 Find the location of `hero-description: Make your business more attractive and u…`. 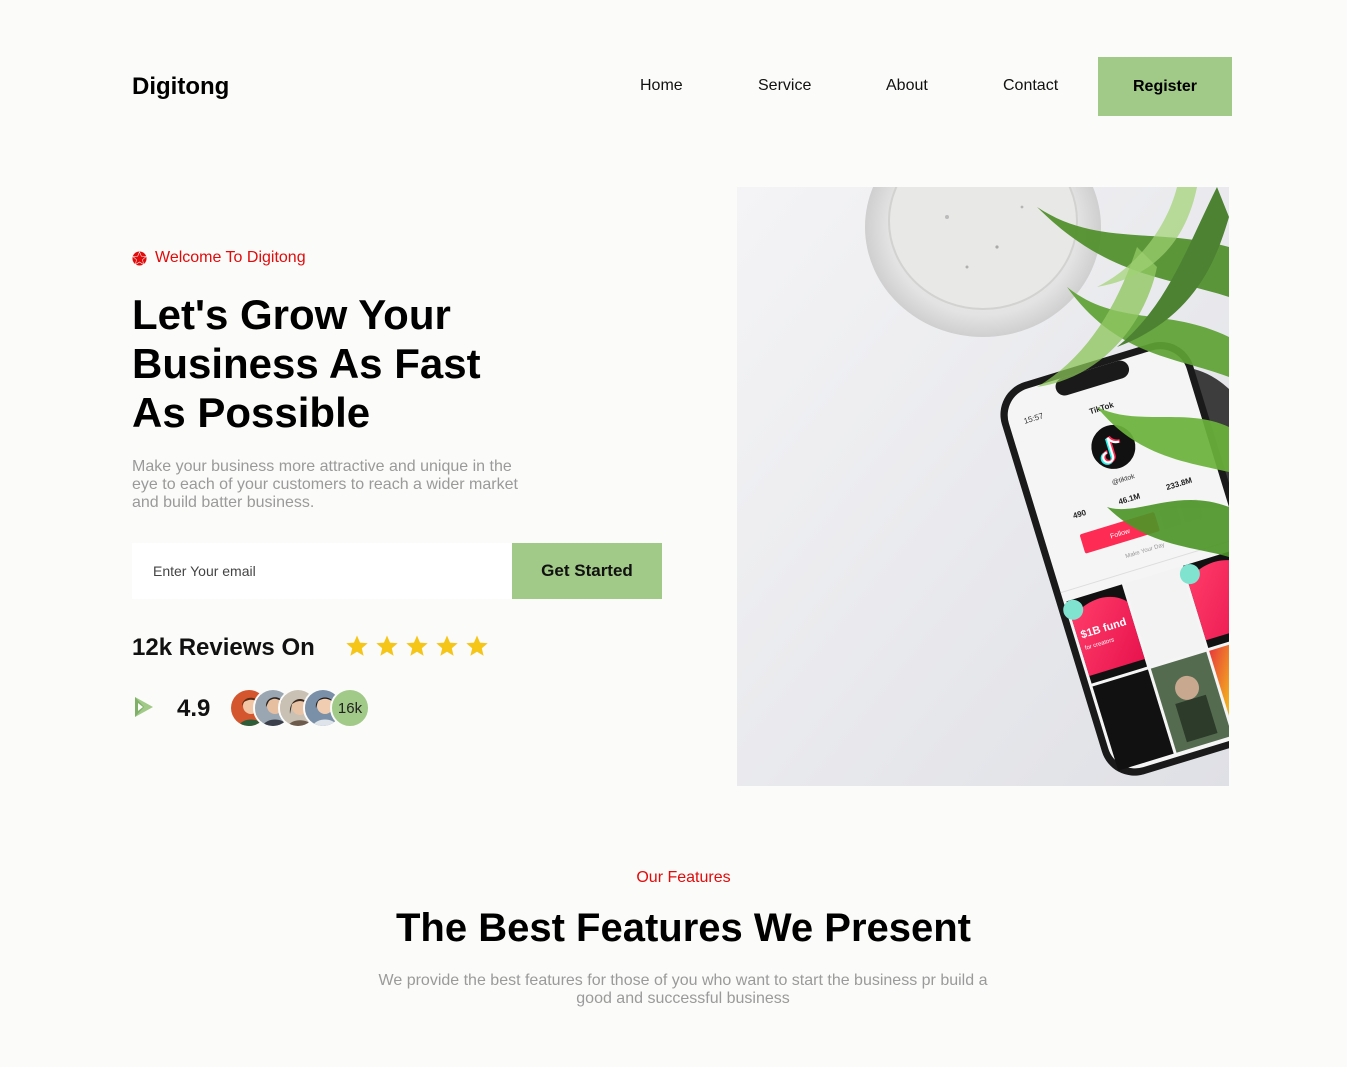

hero-description: Make your business more attractive and u… is located at coordinates (325, 484).